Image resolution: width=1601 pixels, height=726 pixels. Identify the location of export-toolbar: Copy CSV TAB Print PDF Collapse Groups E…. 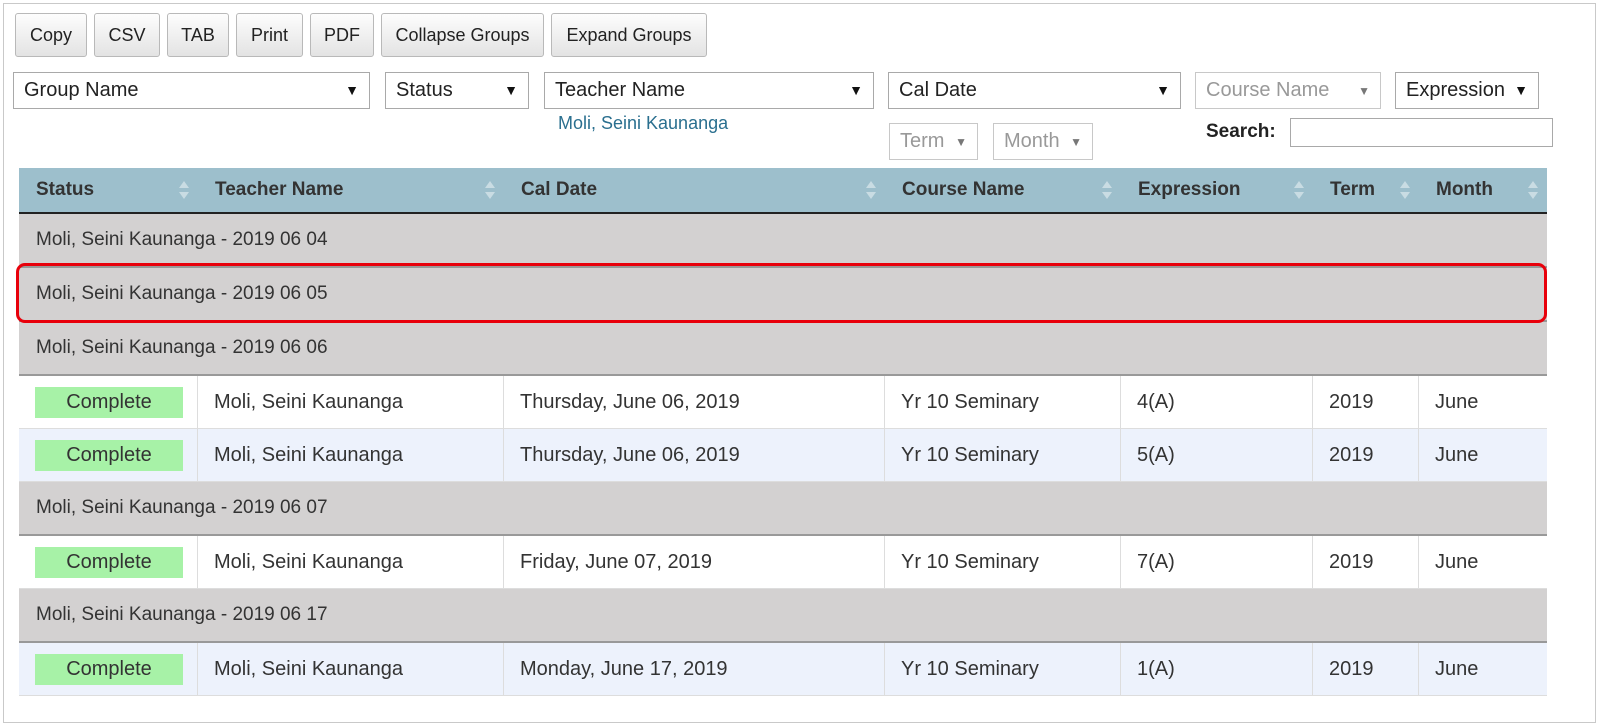
(364, 35).